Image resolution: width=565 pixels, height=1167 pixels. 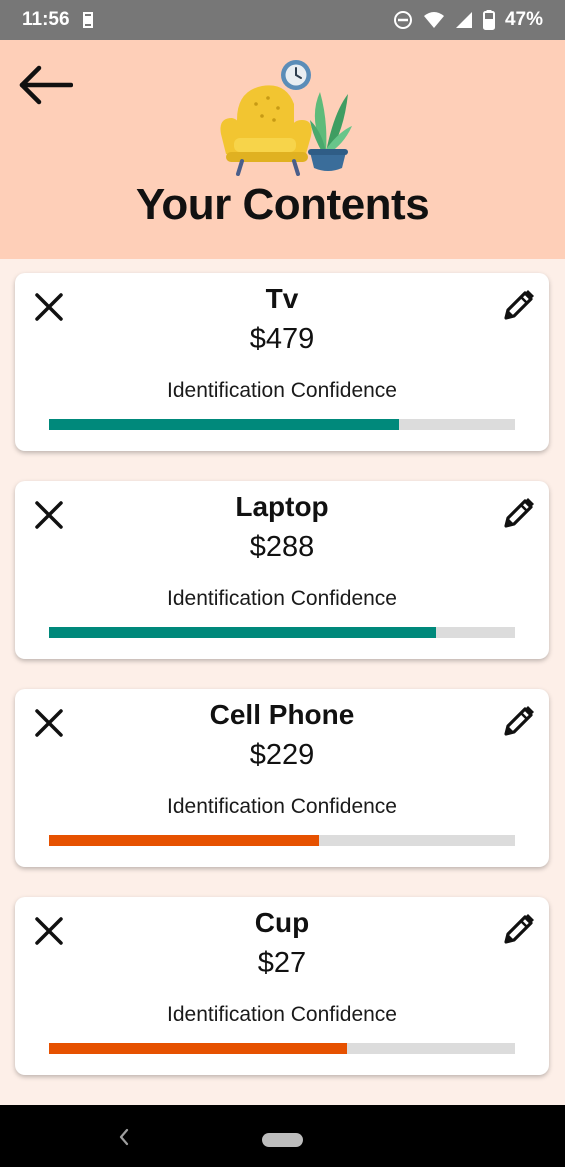 I want to click on wifi-icon, so click(x=433, y=20).